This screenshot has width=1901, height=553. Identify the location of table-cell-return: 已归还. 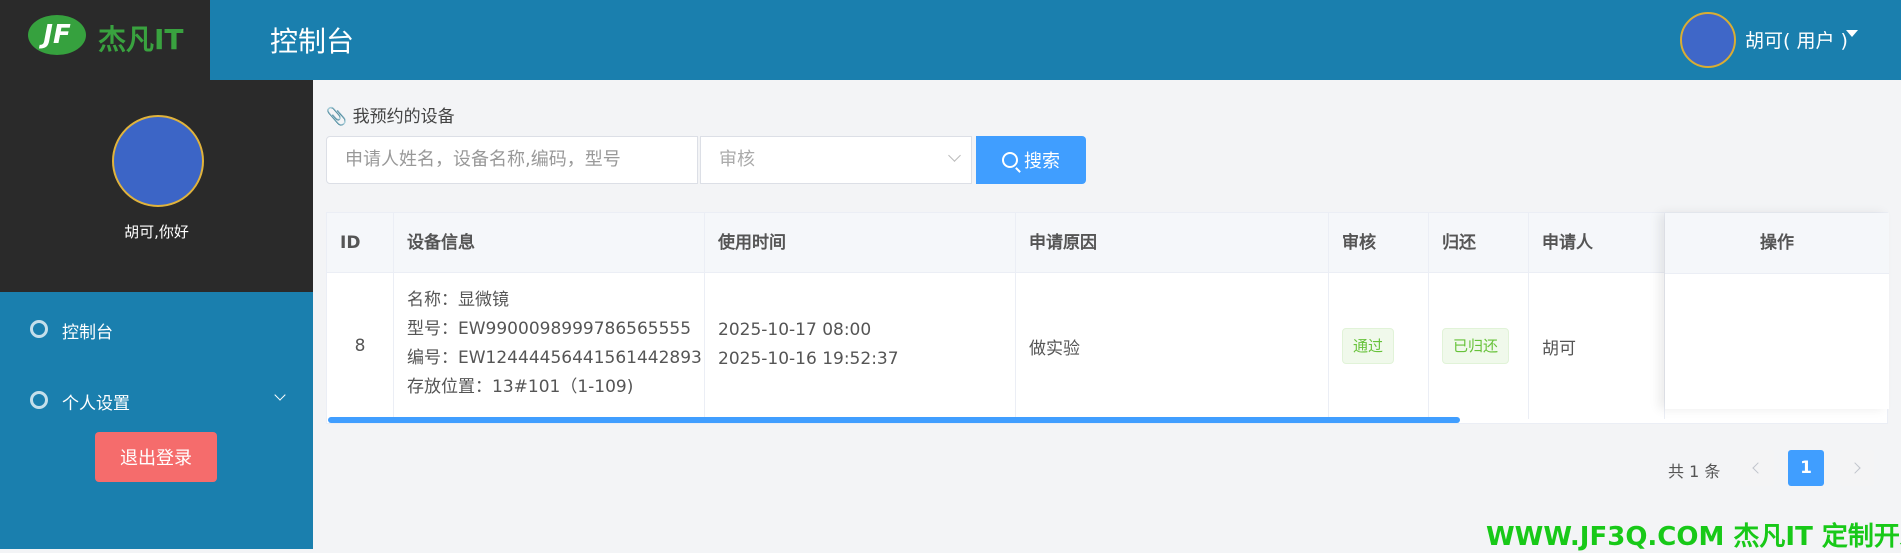
(1479, 346).